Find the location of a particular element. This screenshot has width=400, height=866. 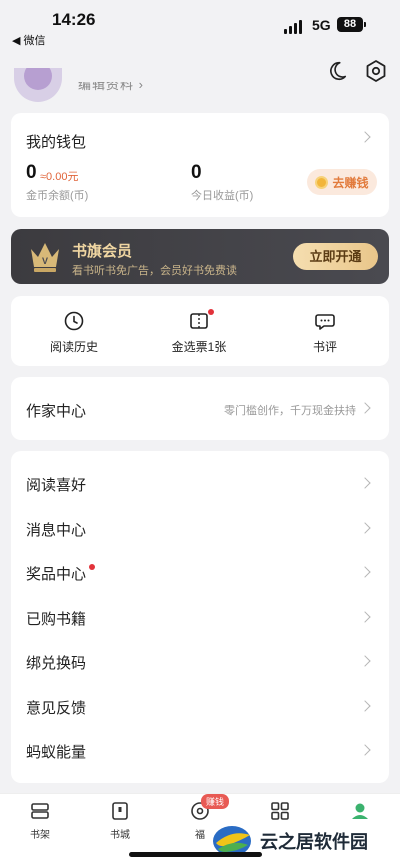

menu-item-prize-center: 奖品中心 is located at coordinates (200, 572).